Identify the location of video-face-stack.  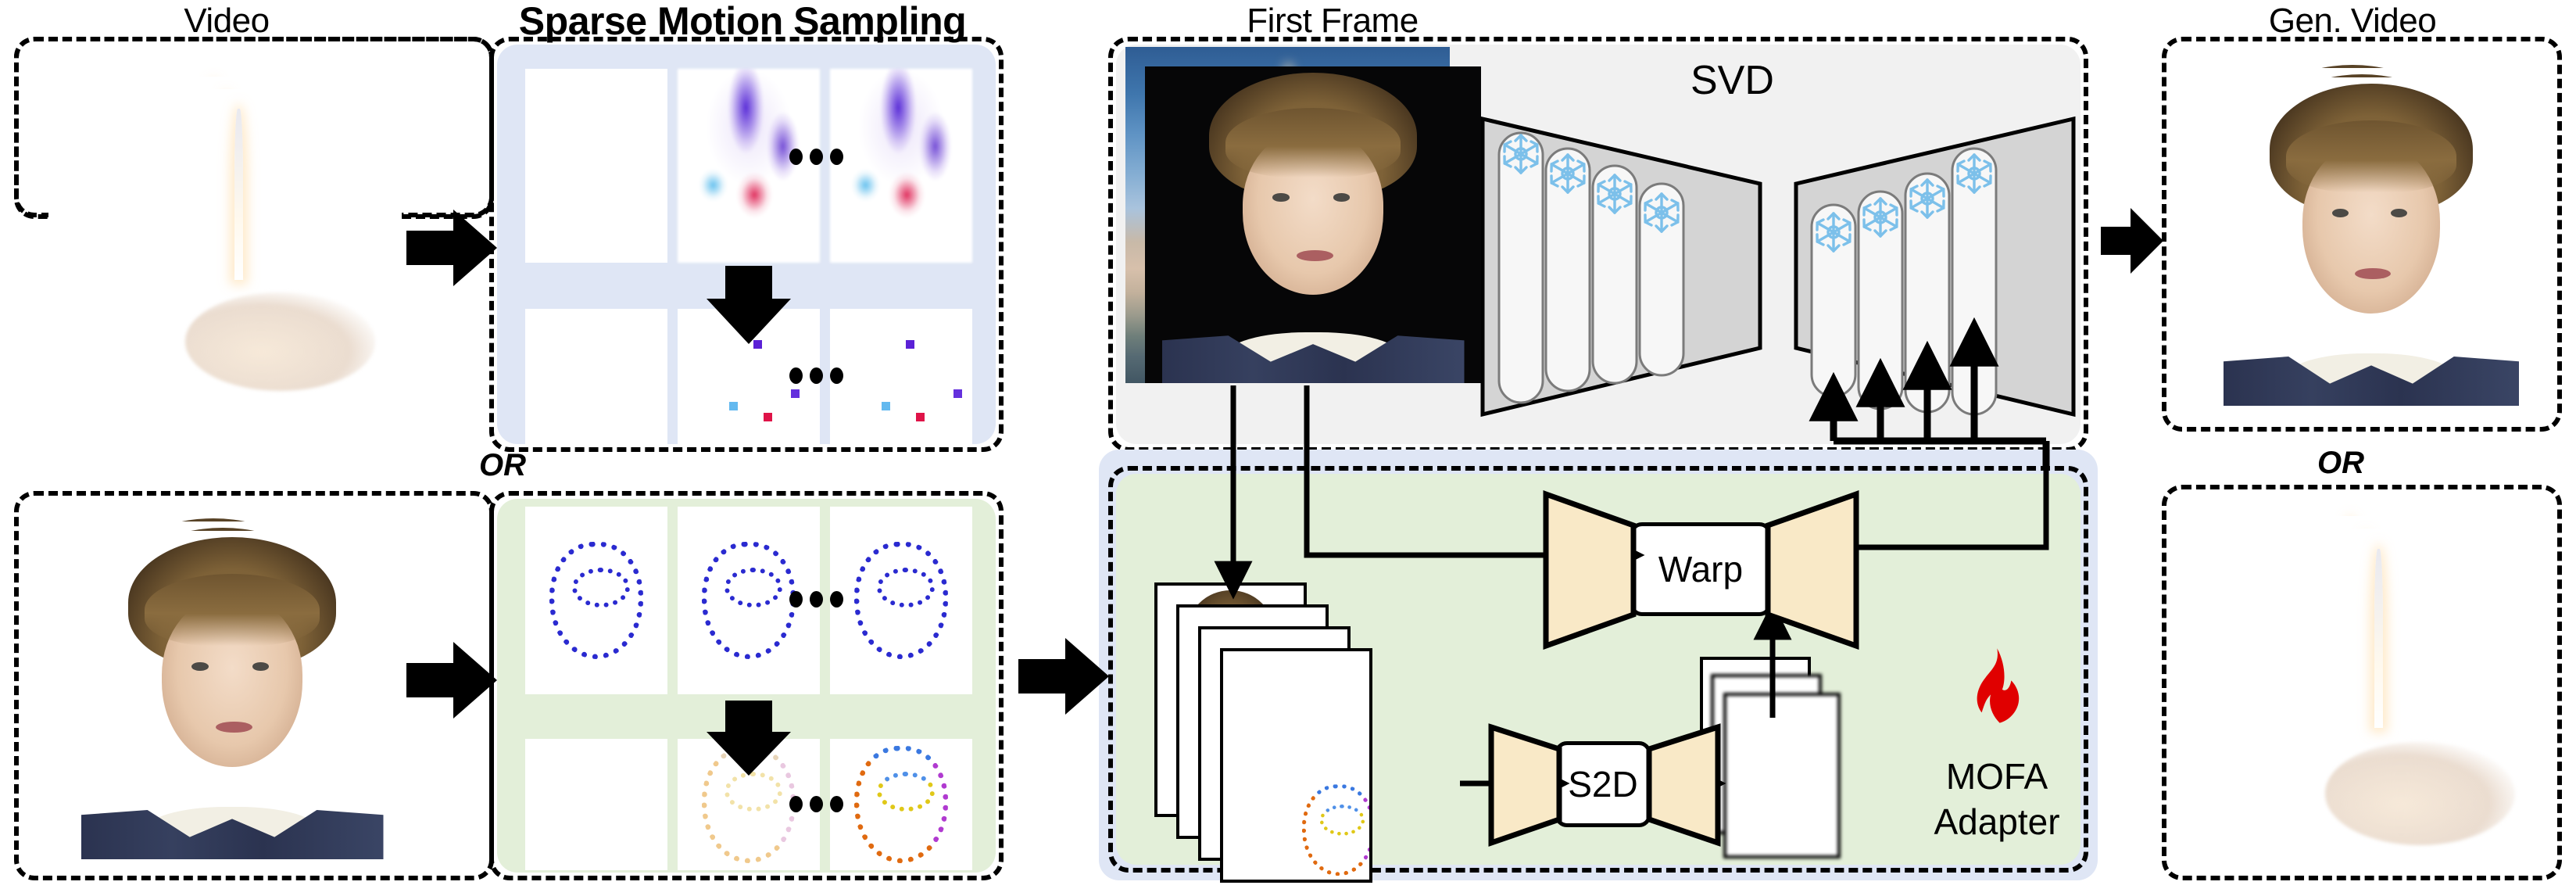
(229, 690).